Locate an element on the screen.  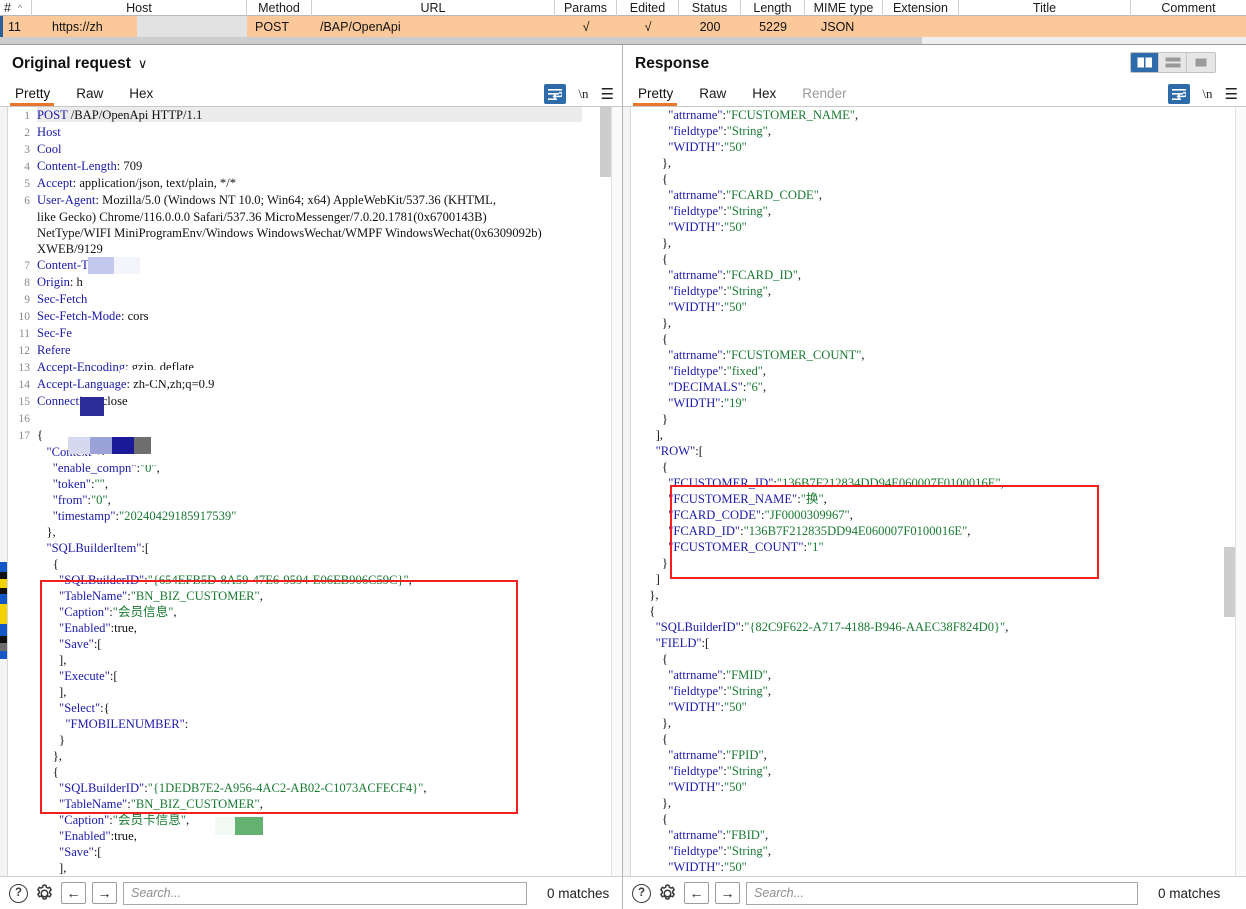
word-wrap-icon is located at coordinates (555, 94).